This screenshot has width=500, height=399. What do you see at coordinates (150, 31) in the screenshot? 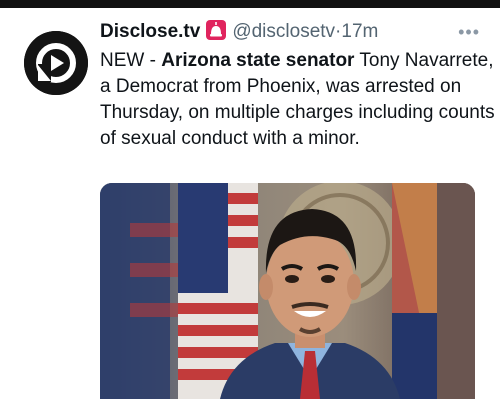
I see `author-name: Disclose.tv` at bounding box center [150, 31].